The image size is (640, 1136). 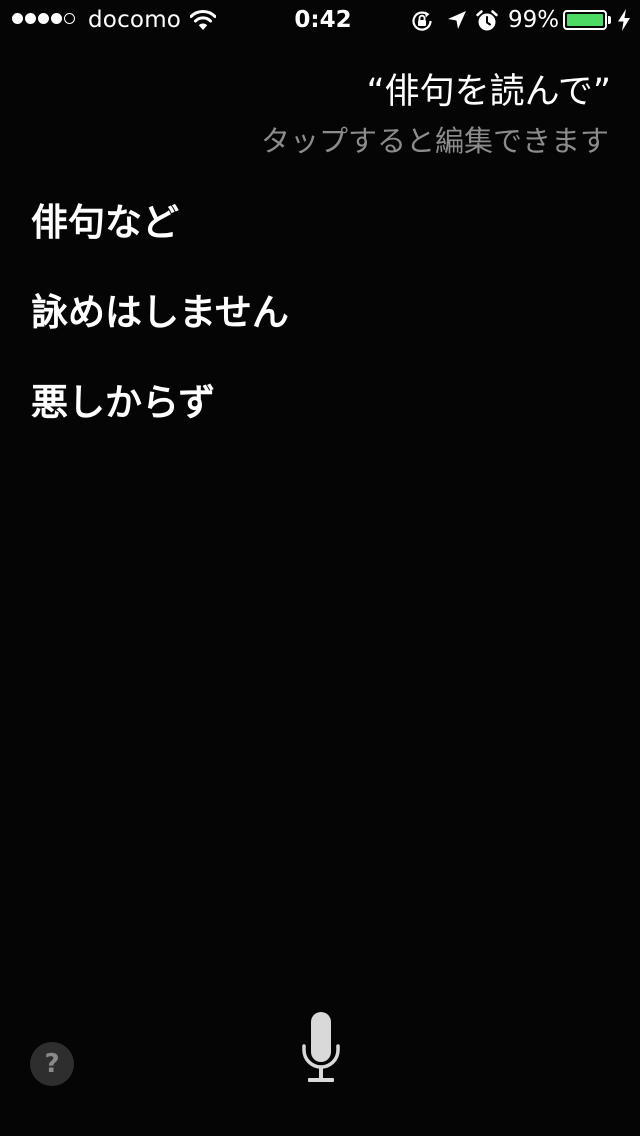 What do you see at coordinates (457, 20) in the screenshot?
I see `location-arrow-icon` at bounding box center [457, 20].